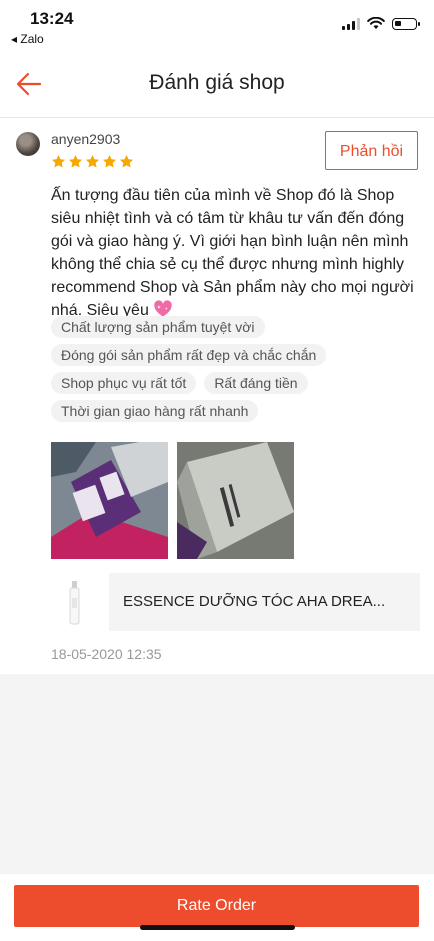 The width and height of the screenshot is (434, 941). Describe the element at coordinates (217, 26) in the screenshot. I see `status-bar: 13:24 ◂ Zalo` at that location.